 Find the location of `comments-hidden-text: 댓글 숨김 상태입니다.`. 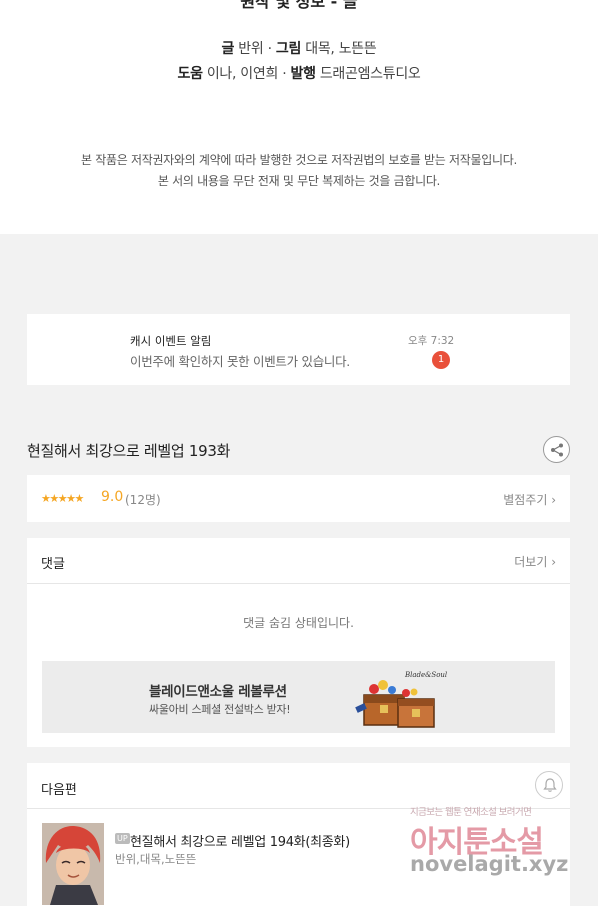

comments-hidden-text: 댓글 숨김 상태입니다. is located at coordinates (298, 623).